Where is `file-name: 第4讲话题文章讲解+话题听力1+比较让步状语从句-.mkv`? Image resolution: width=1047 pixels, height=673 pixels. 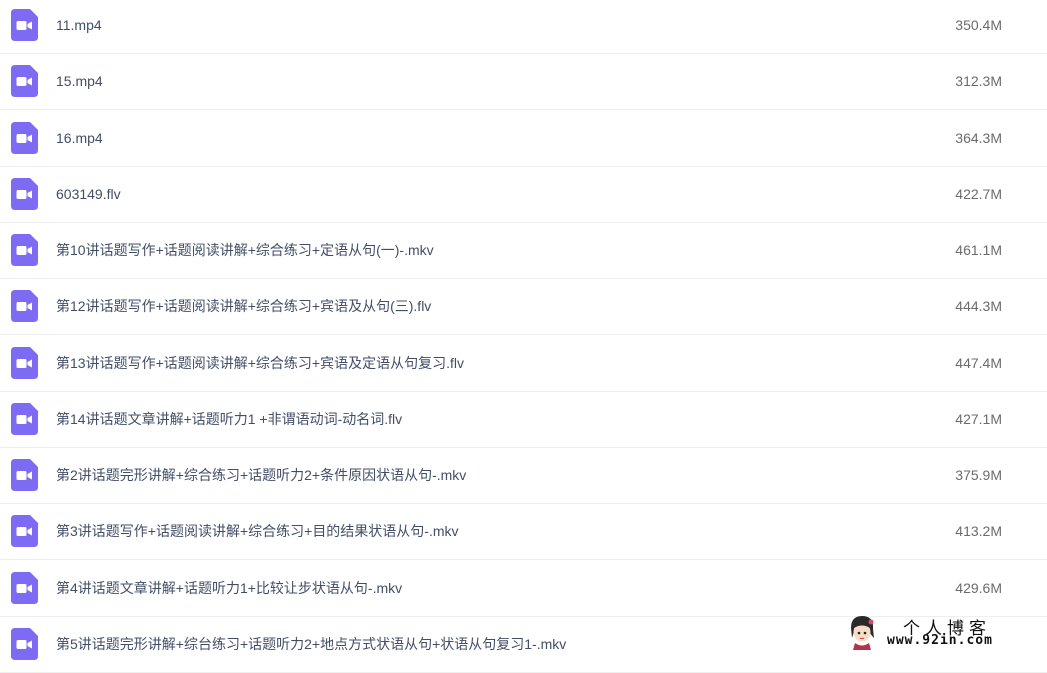 file-name: 第4讲话题文章讲解+话题听力1+比较让步状语从句-.mkv is located at coordinates (229, 588).